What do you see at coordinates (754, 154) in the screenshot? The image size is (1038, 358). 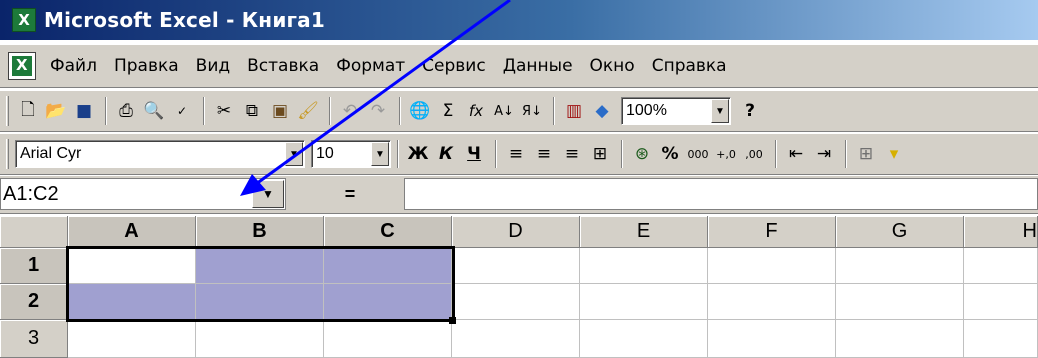 I see `decrease-decimal-button: ,00` at bounding box center [754, 154].